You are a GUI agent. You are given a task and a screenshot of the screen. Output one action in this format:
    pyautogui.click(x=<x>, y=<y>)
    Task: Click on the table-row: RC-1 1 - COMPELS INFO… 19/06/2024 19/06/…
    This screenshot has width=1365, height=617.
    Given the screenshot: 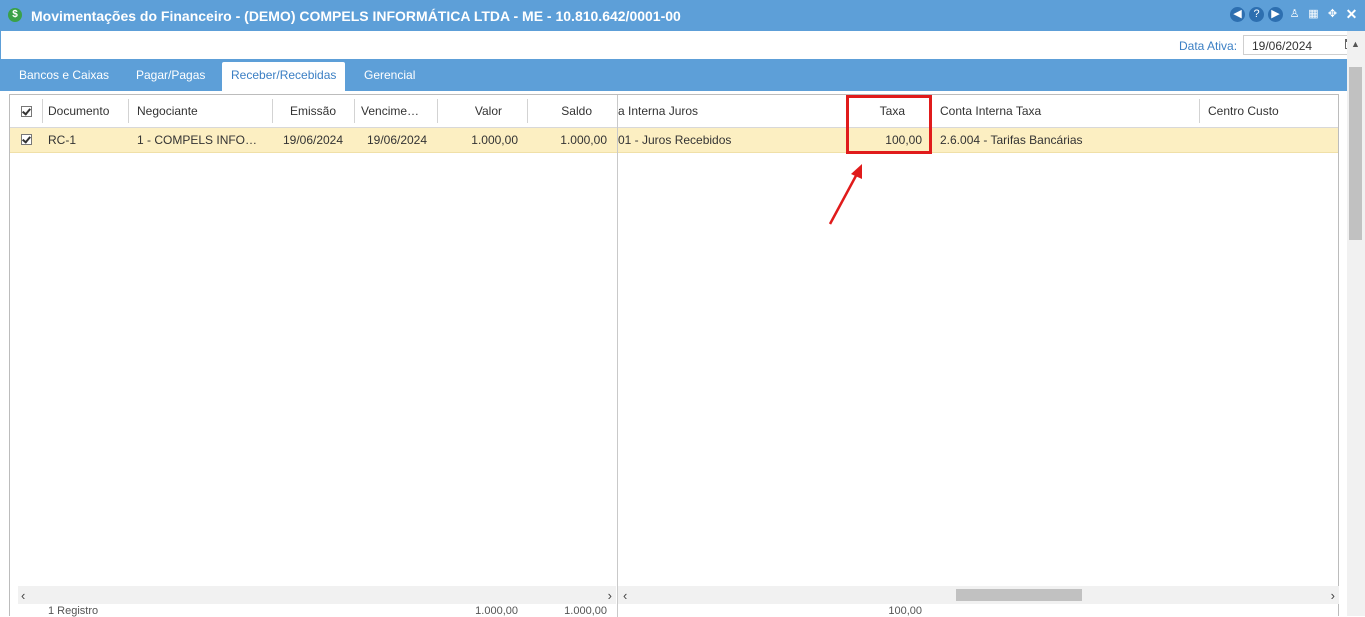 What is the action you would take?
    pyautogui.click(x=674, y=140)
    